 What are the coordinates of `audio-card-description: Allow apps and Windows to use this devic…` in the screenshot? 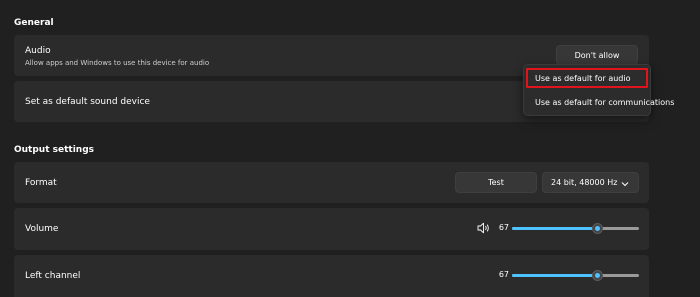 It's located at (117, 63).